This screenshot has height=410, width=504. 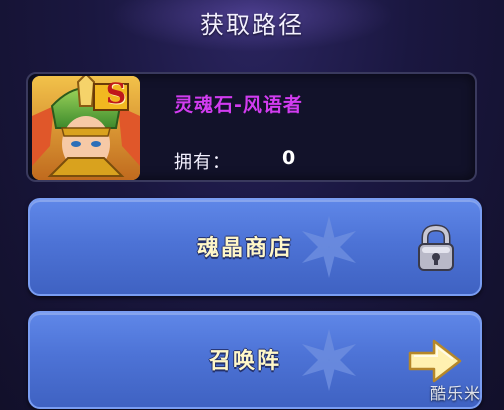 I want to click on watermark: 酷乐米, so click(x=456, y=393).